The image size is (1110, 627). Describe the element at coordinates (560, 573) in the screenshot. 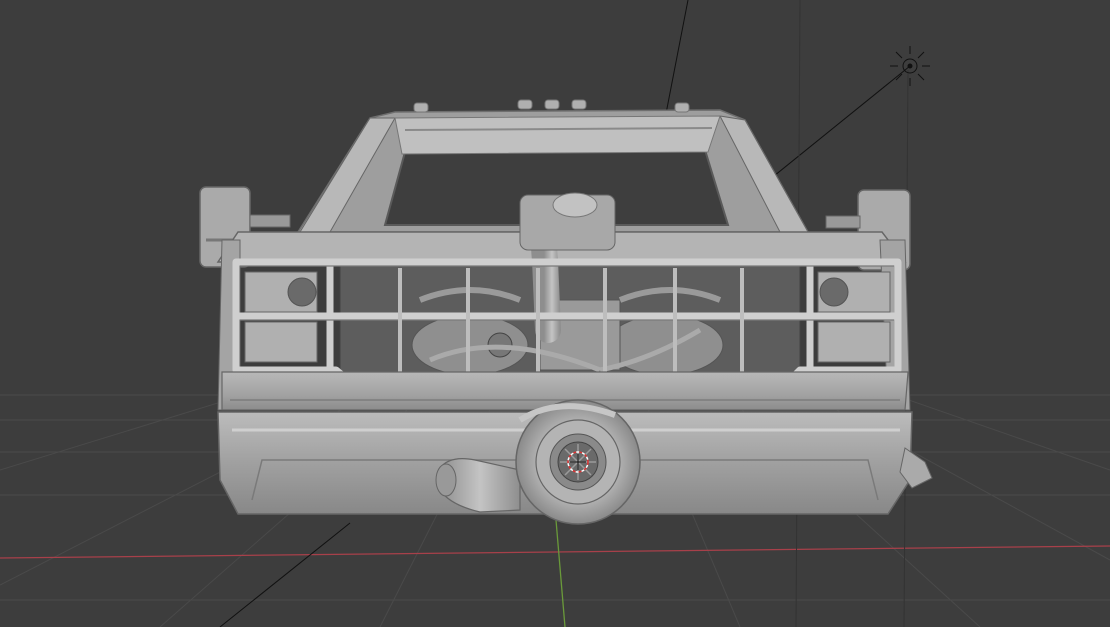

I see `y-axis-line` at that location.